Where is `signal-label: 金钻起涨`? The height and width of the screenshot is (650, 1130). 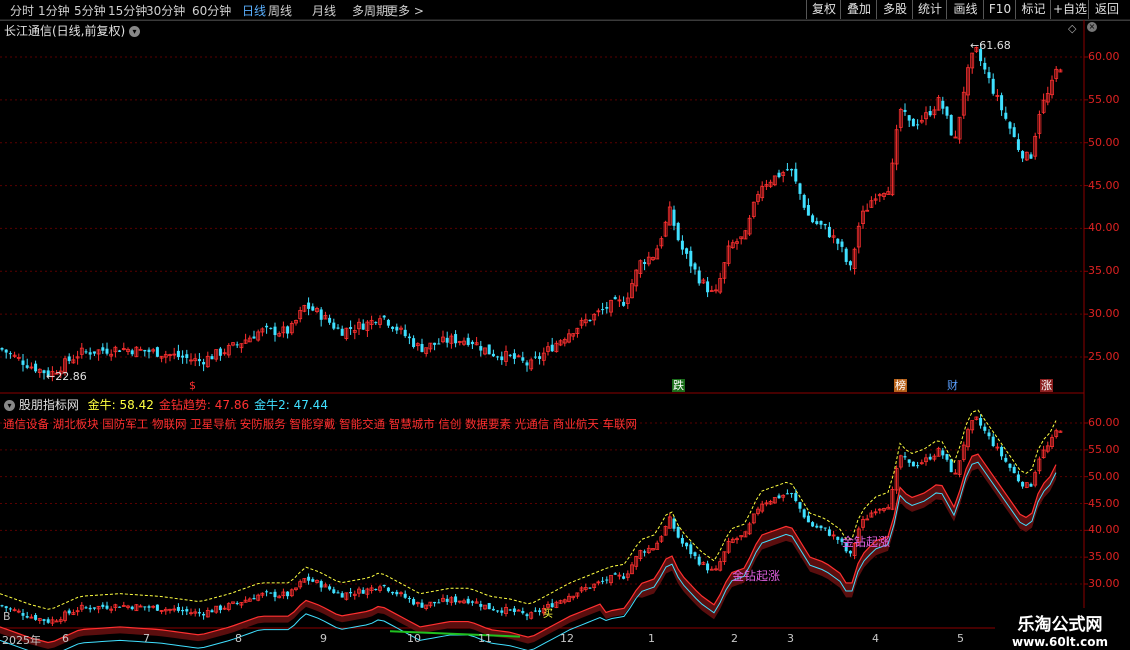
signal-label: 金钻起涨 is located at coordinates (866, 542).